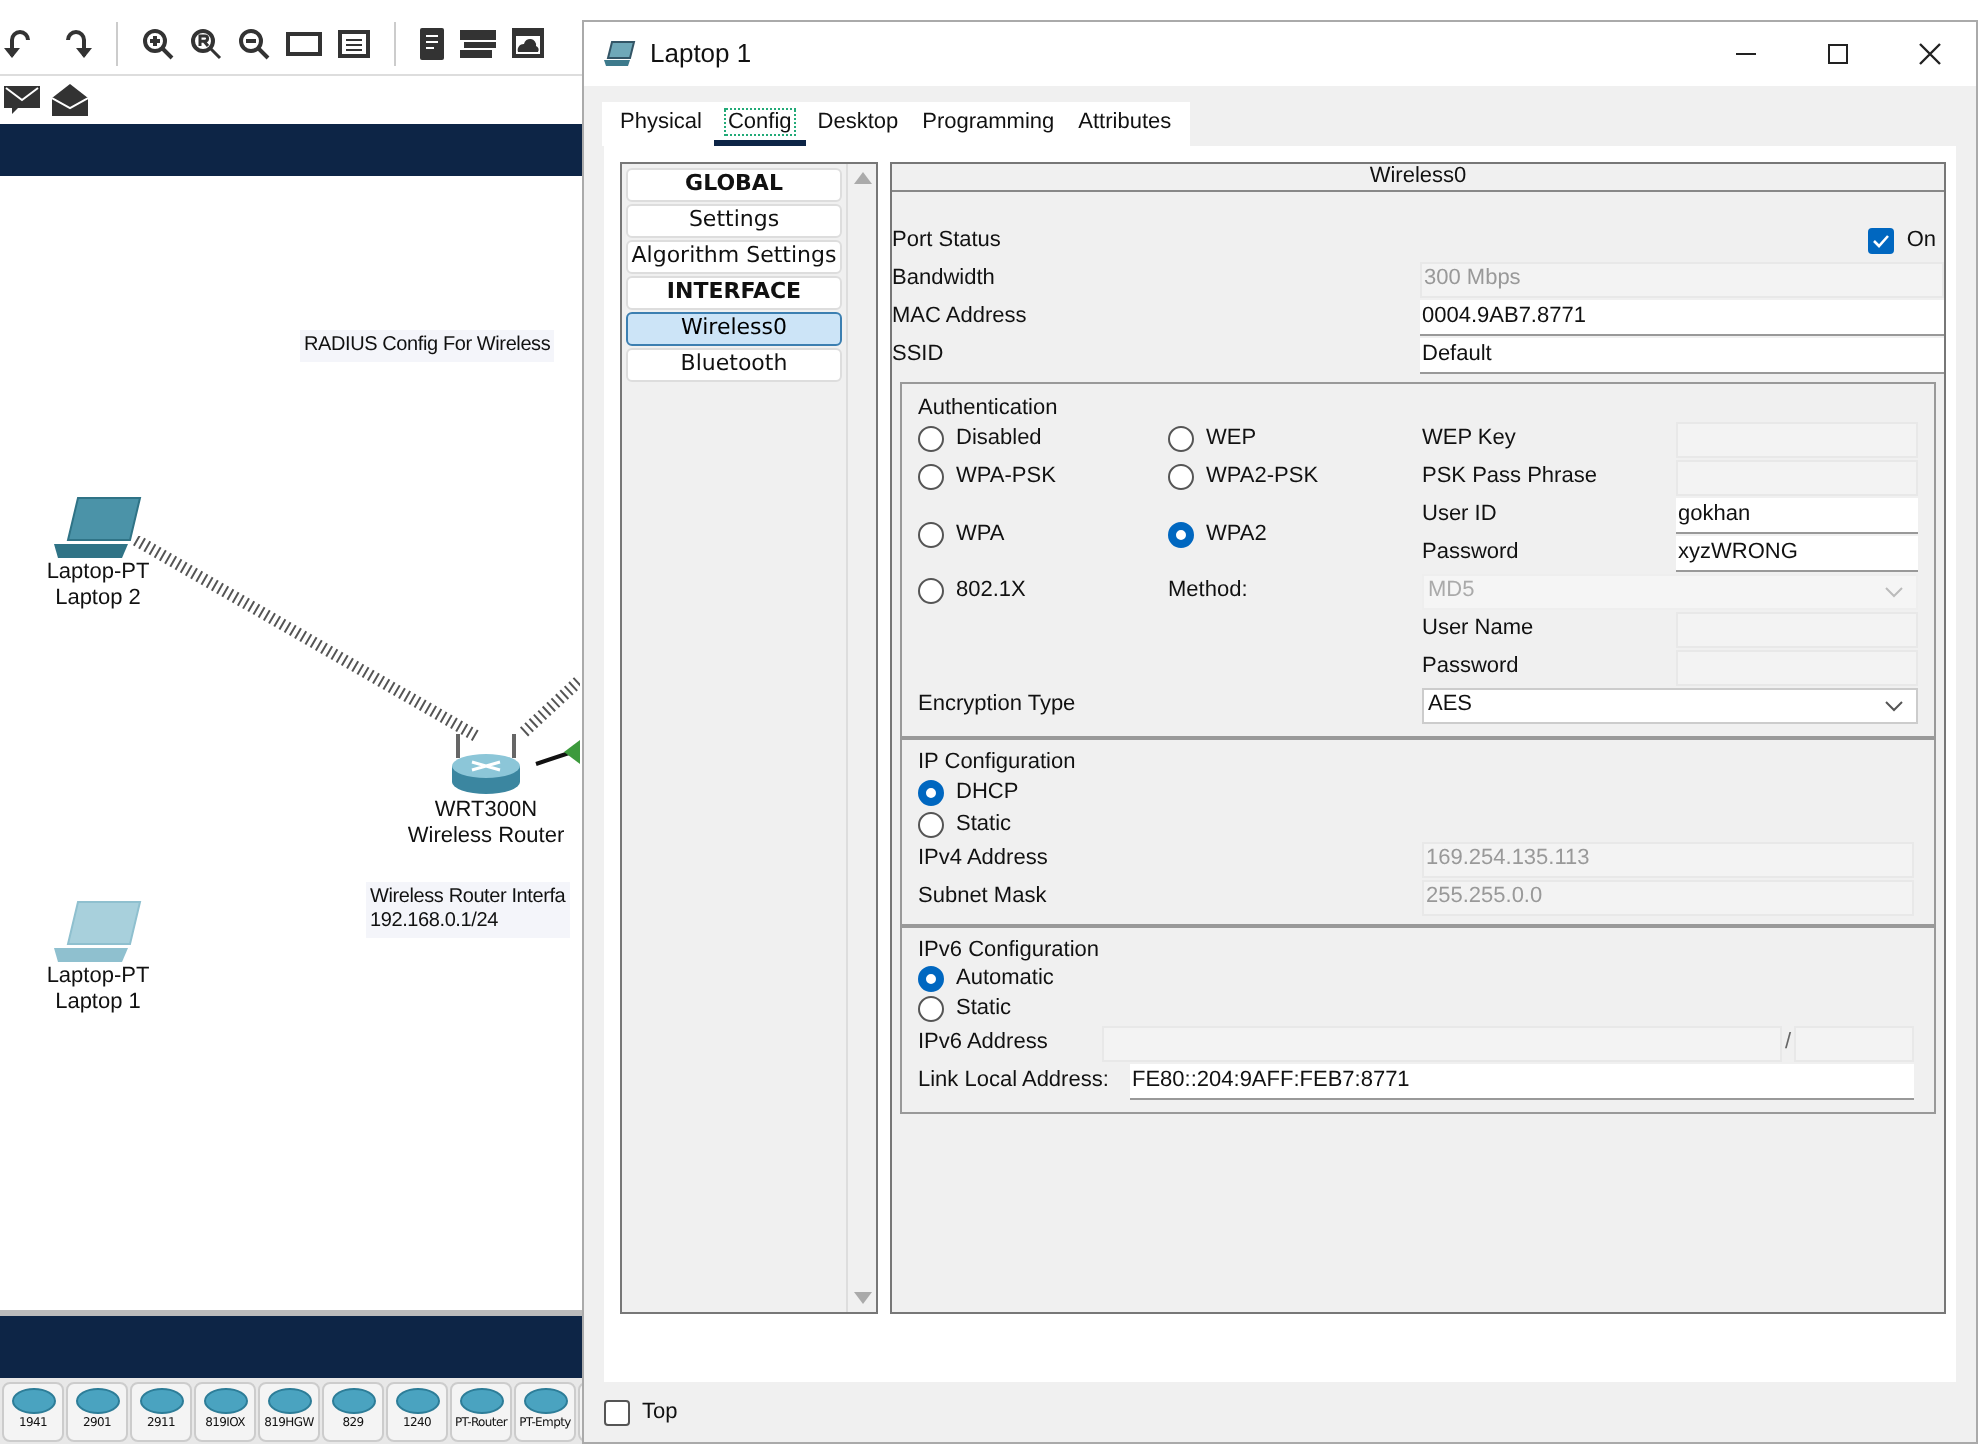 The image size is (1978, 1444). Describe the element at coordinates (734, 293) in the screenshot. I see `sidebar-header: INTERFACE` at that location.